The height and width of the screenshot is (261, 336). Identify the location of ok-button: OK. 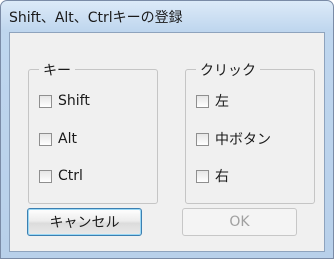
(239, 222).